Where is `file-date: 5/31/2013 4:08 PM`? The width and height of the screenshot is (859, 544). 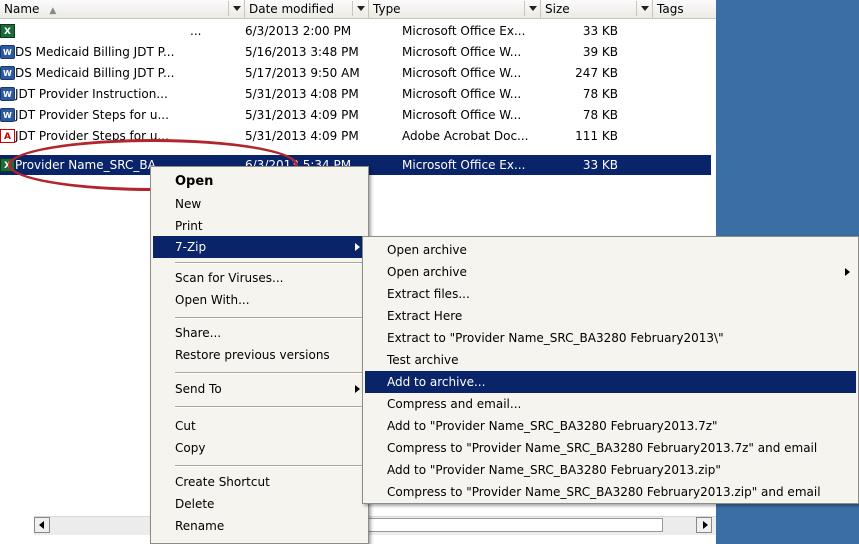
file-date: 5/31/2013 4:08 PM is located at coordinates (302, 94).